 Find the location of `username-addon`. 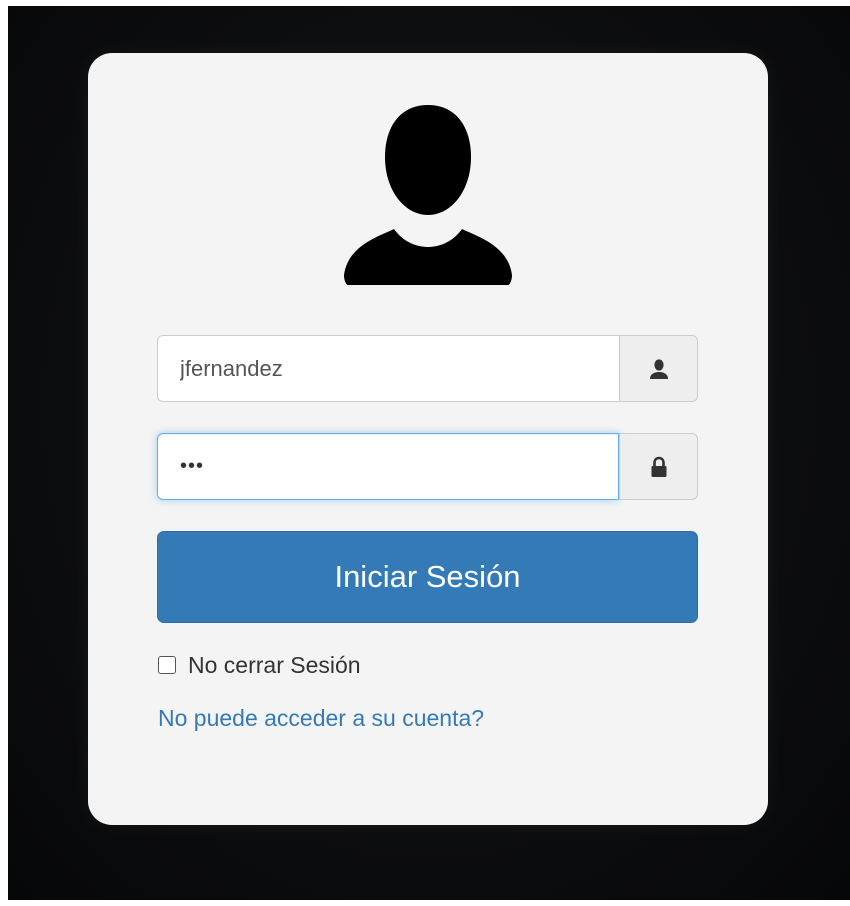

username-addon is located at coordinates (658, 368).